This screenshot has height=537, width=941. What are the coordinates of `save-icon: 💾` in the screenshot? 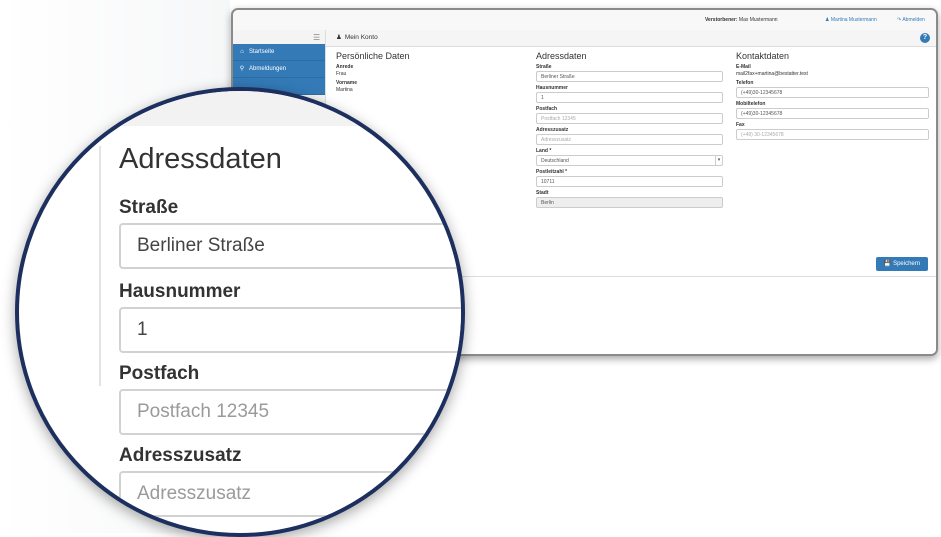 It's located at (887, 264).